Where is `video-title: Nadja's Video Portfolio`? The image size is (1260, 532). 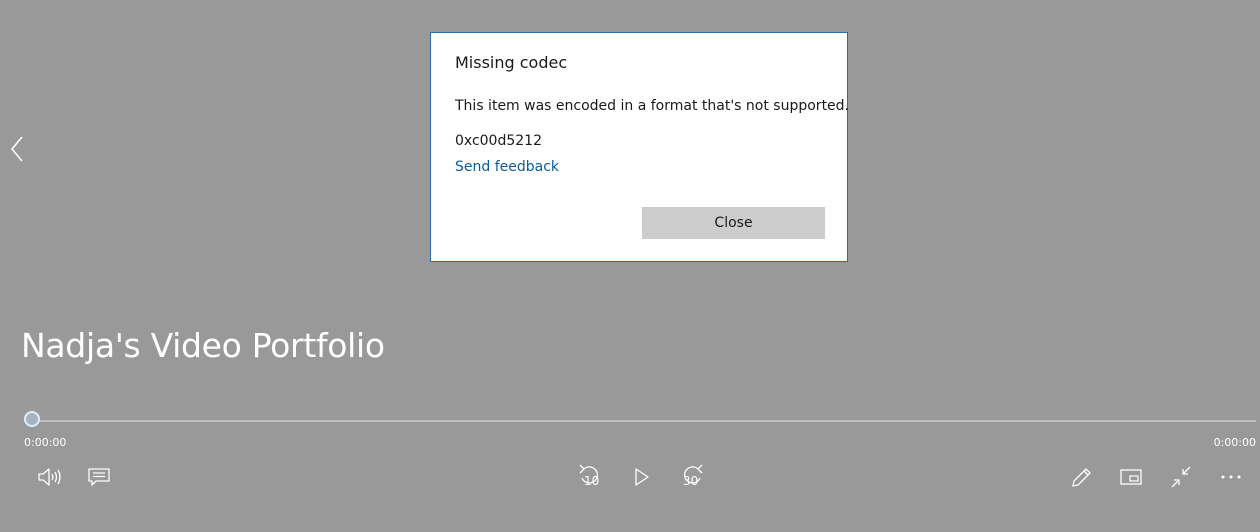
video-title: Nadja's Video Portfolio is located at coordinates (203, 345).